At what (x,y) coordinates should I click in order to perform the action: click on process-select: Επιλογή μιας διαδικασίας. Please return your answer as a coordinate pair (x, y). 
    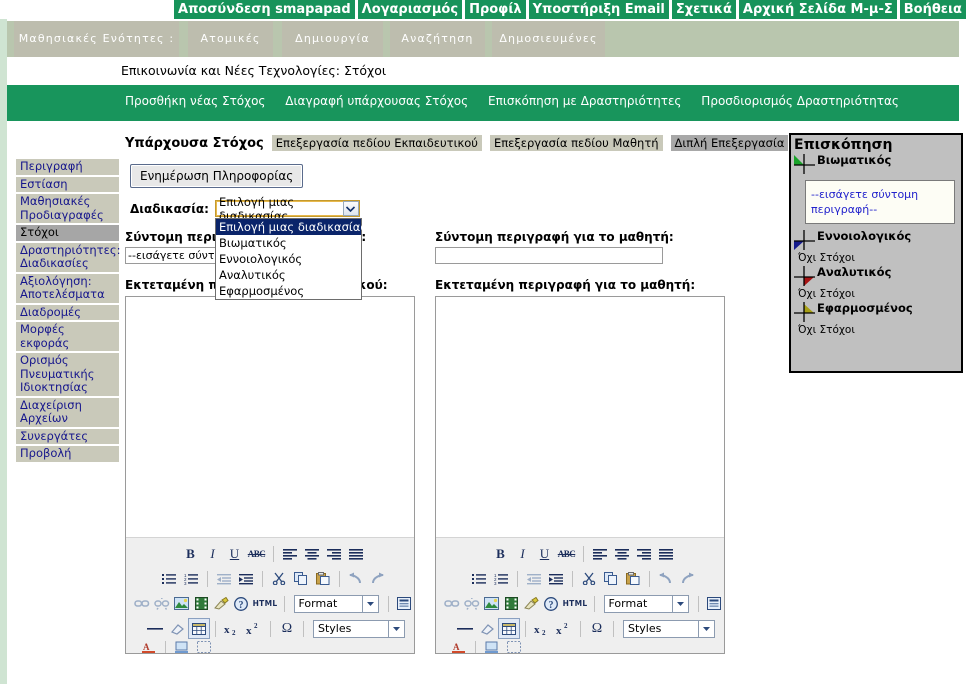
    Looking at the image, I should click on (287, 209).